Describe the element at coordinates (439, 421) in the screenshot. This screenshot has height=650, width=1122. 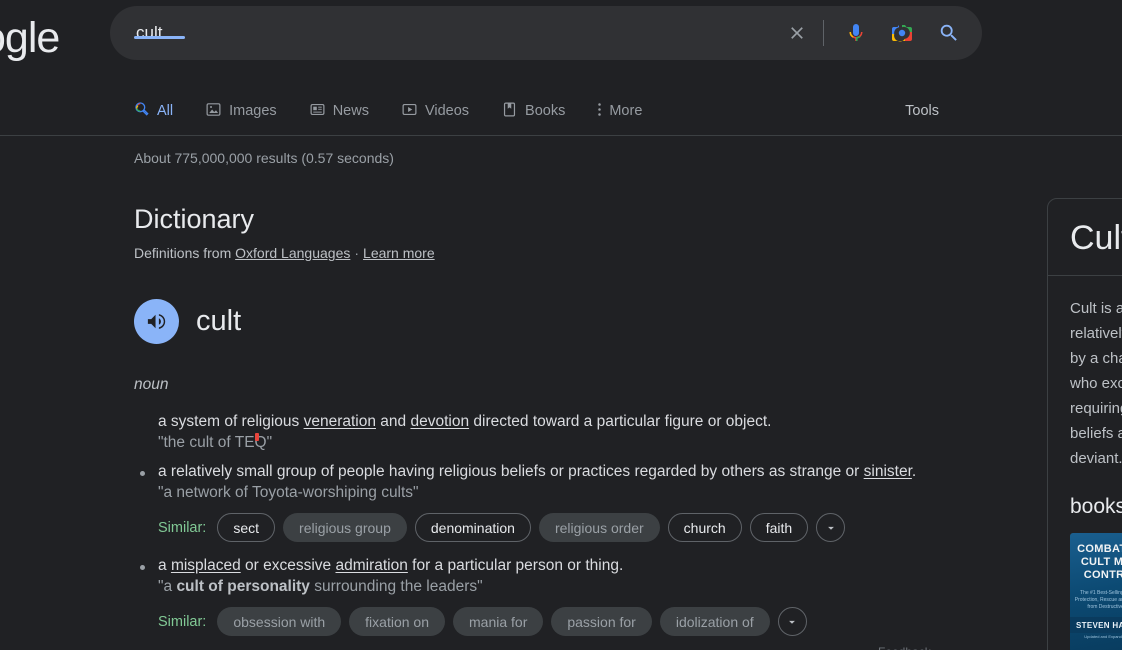
I see `definition-term-link: devotion` at that location.